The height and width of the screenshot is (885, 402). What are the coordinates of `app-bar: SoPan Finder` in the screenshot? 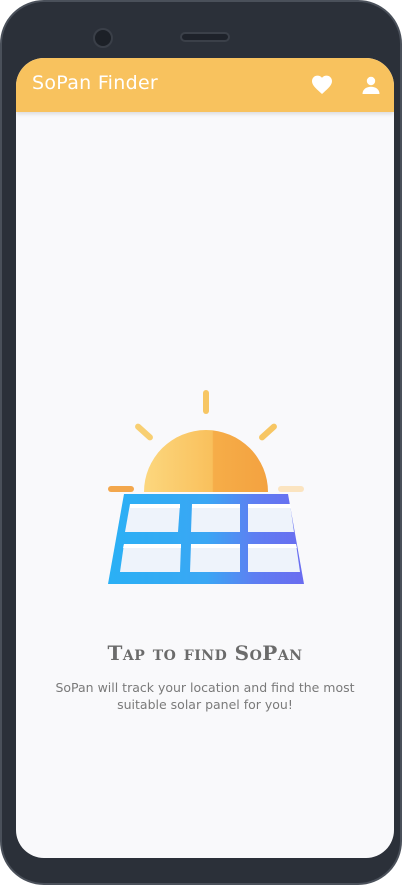 It's located at (205, 85).